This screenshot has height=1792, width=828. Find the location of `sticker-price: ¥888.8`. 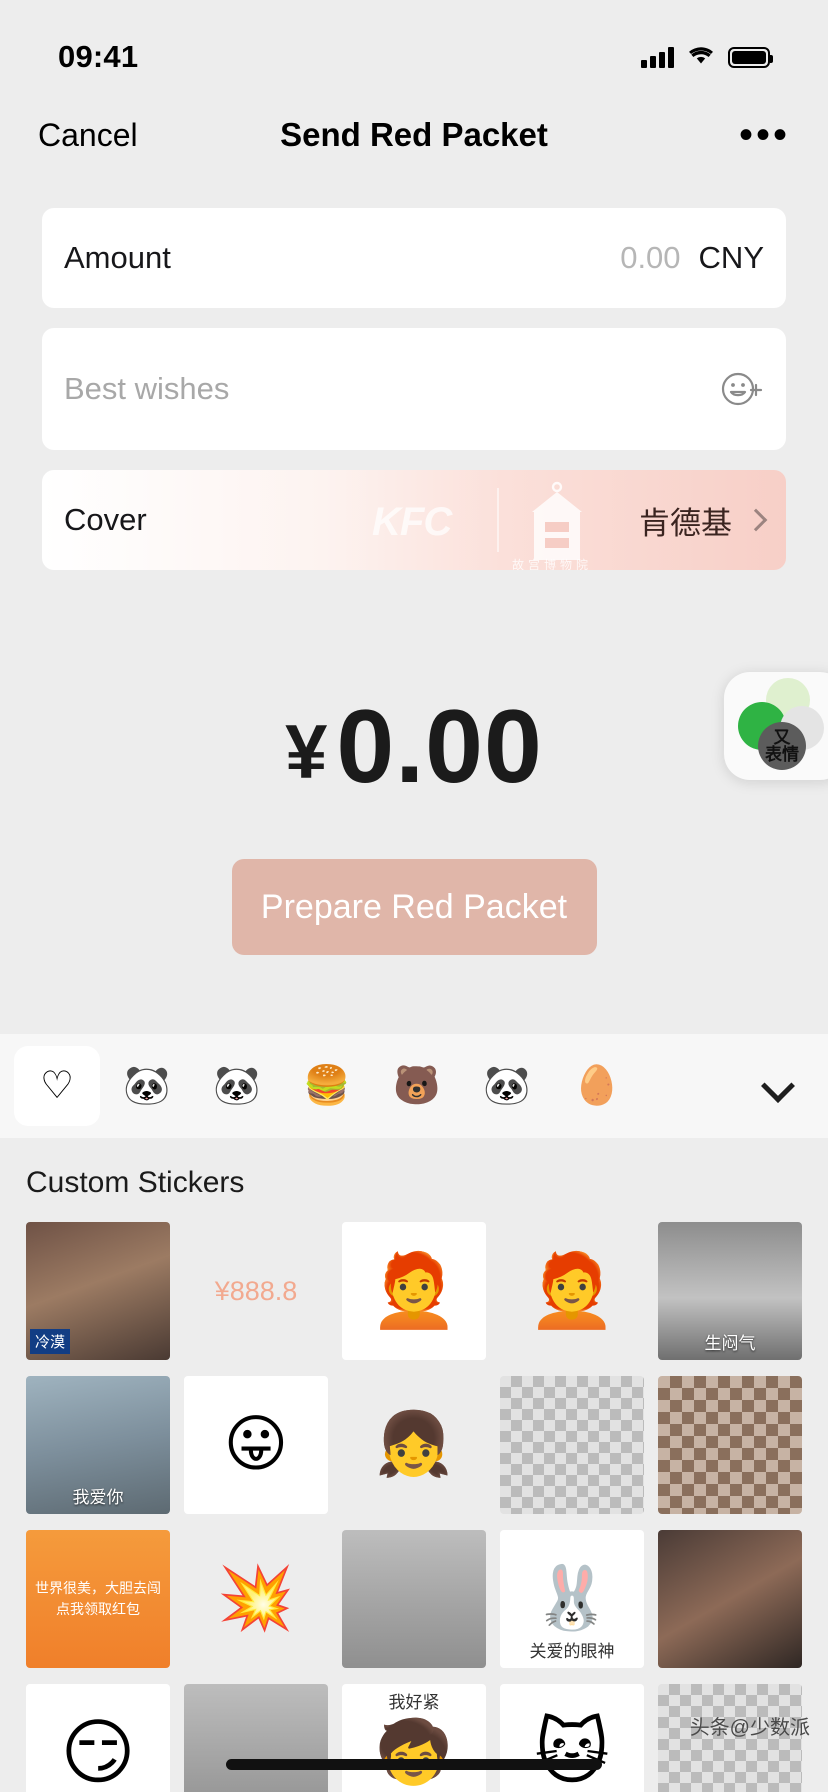

sticker-price: ¥888.8 is located at coordinates (256, 1291).